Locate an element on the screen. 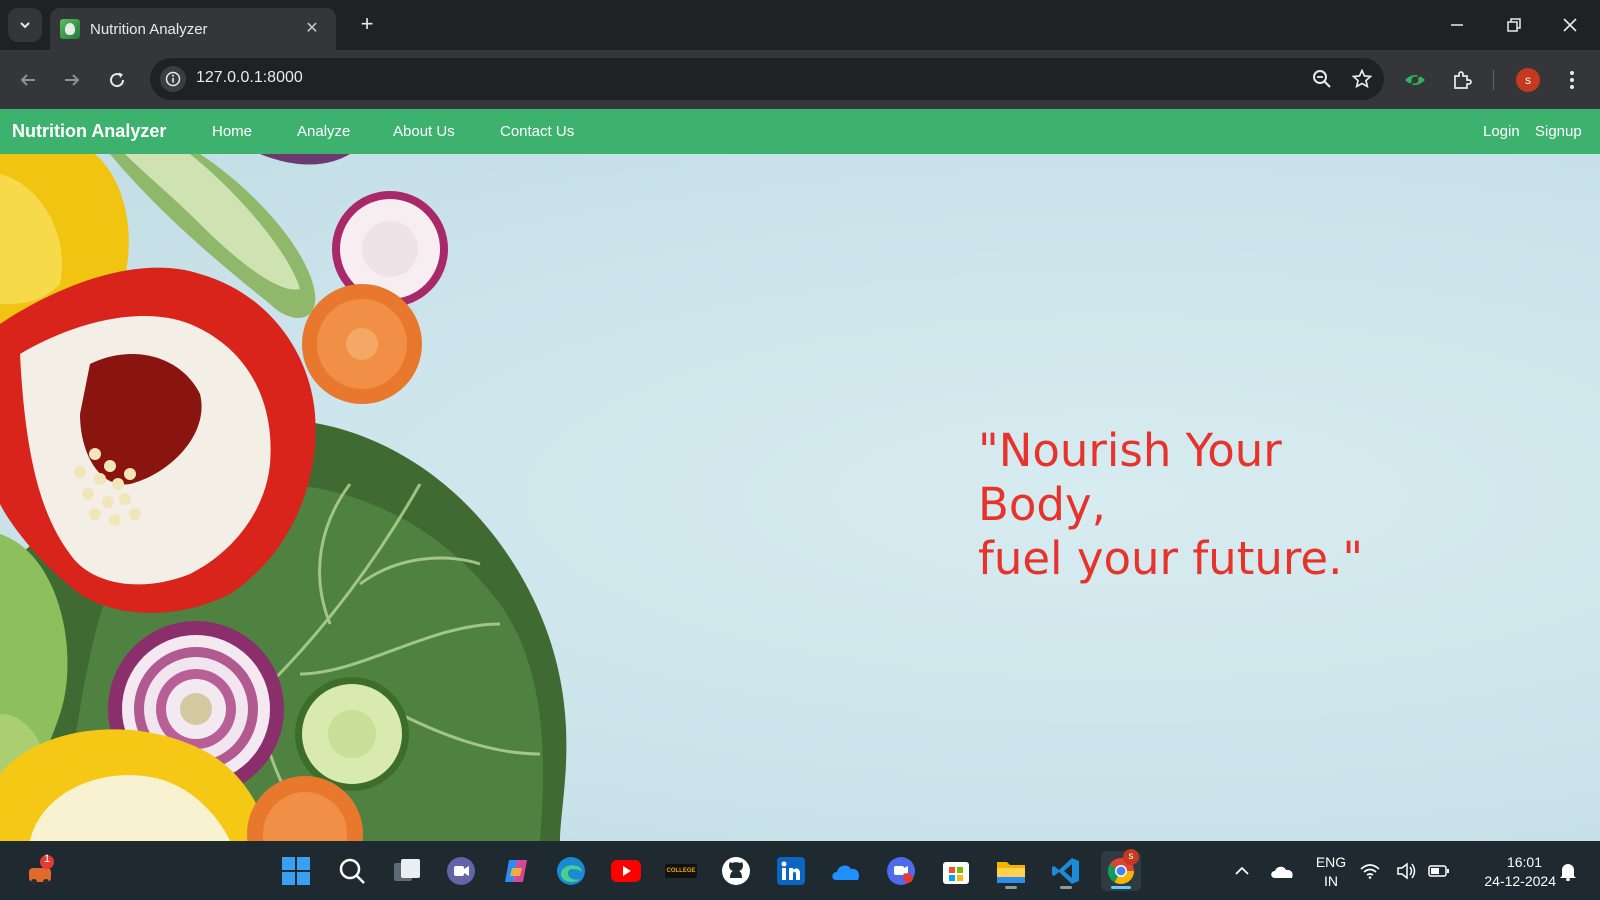 The image size is (1600, 900). minimize-button is located at coordinates (1457, 25).